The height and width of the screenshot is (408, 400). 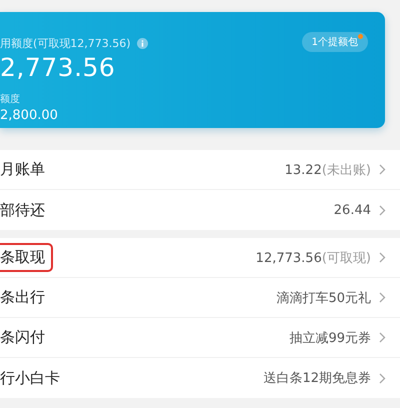 What do you see at coordinates (200, 210) in the screenshot?
I see `menu-row: 部待还 26.44` at bounding box center [200, 210].